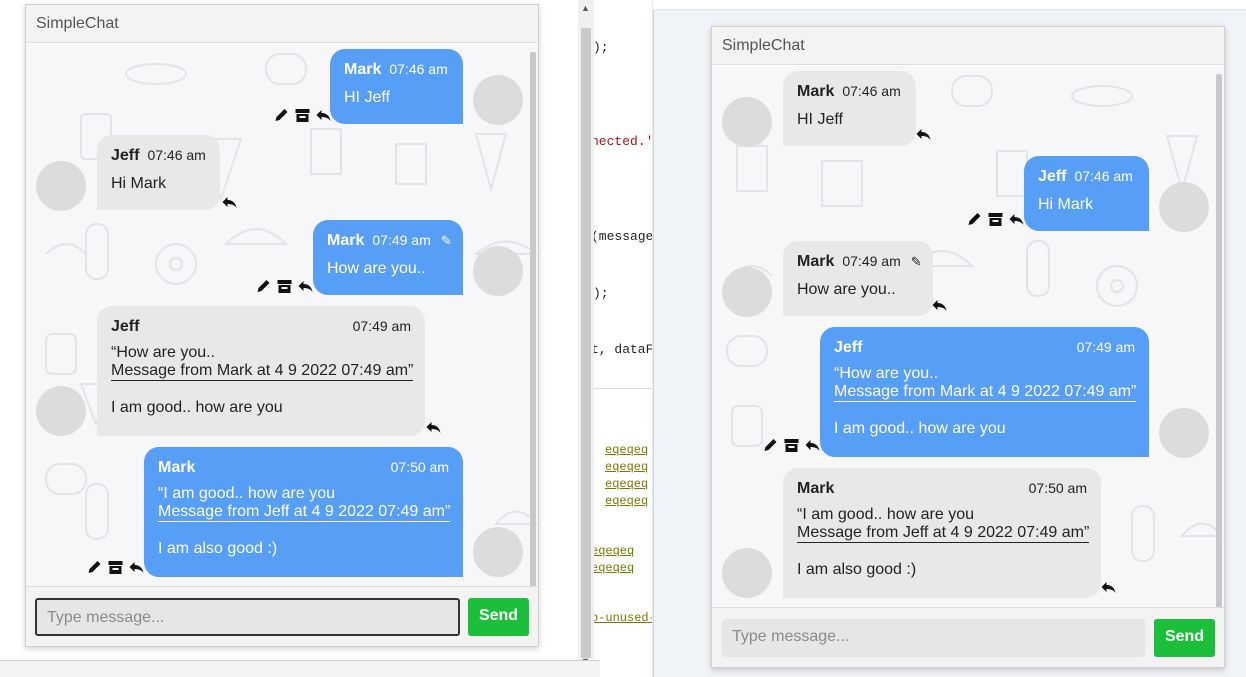 The width and height of the screenshot is (1246, 677). I want to click on quote-source: Message from Jeff at 4 9 2022 07:49 am”, so click(943, 533).